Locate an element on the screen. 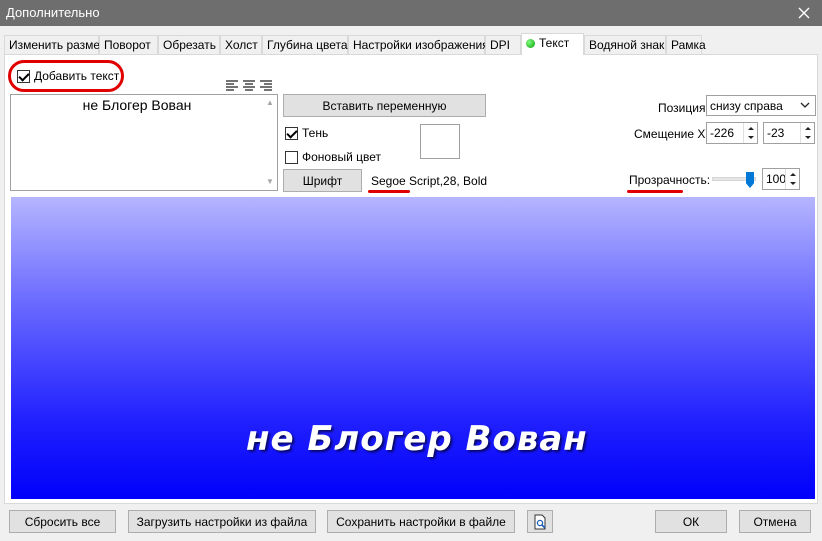 The width and height of the screenshot is (822, 541). opacity-input: 100 is located at coordinates (781, 179).